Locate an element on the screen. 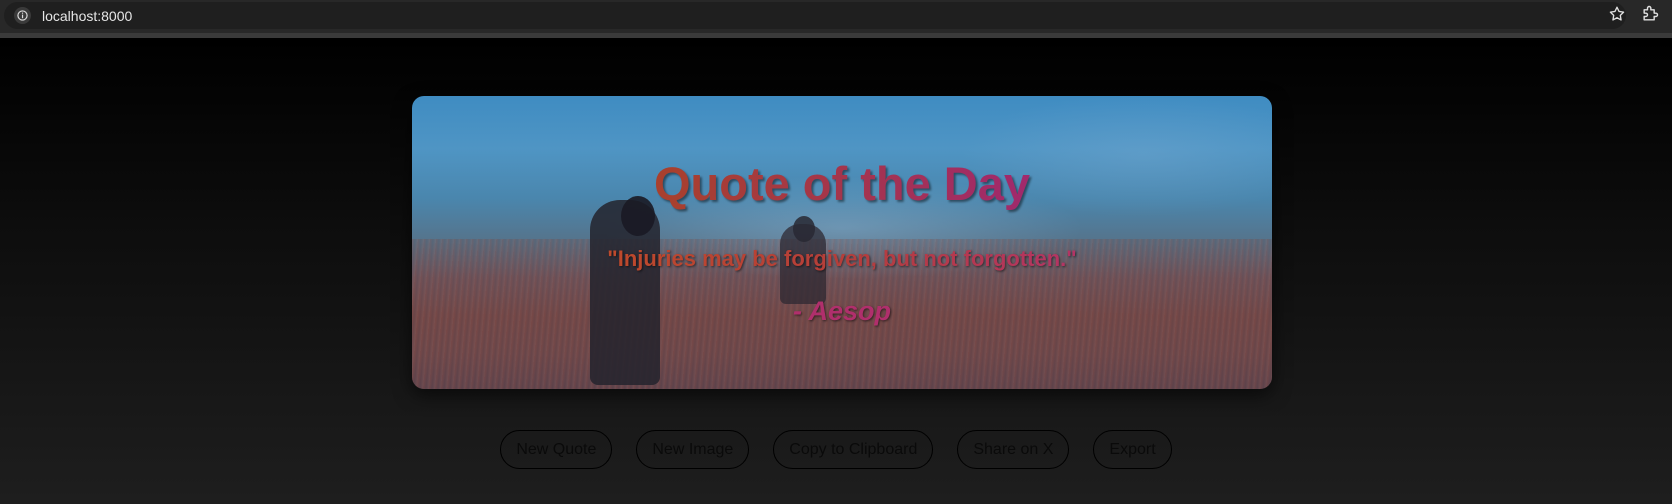  quote-author: - Aesop is located at coordinates (841, 311).